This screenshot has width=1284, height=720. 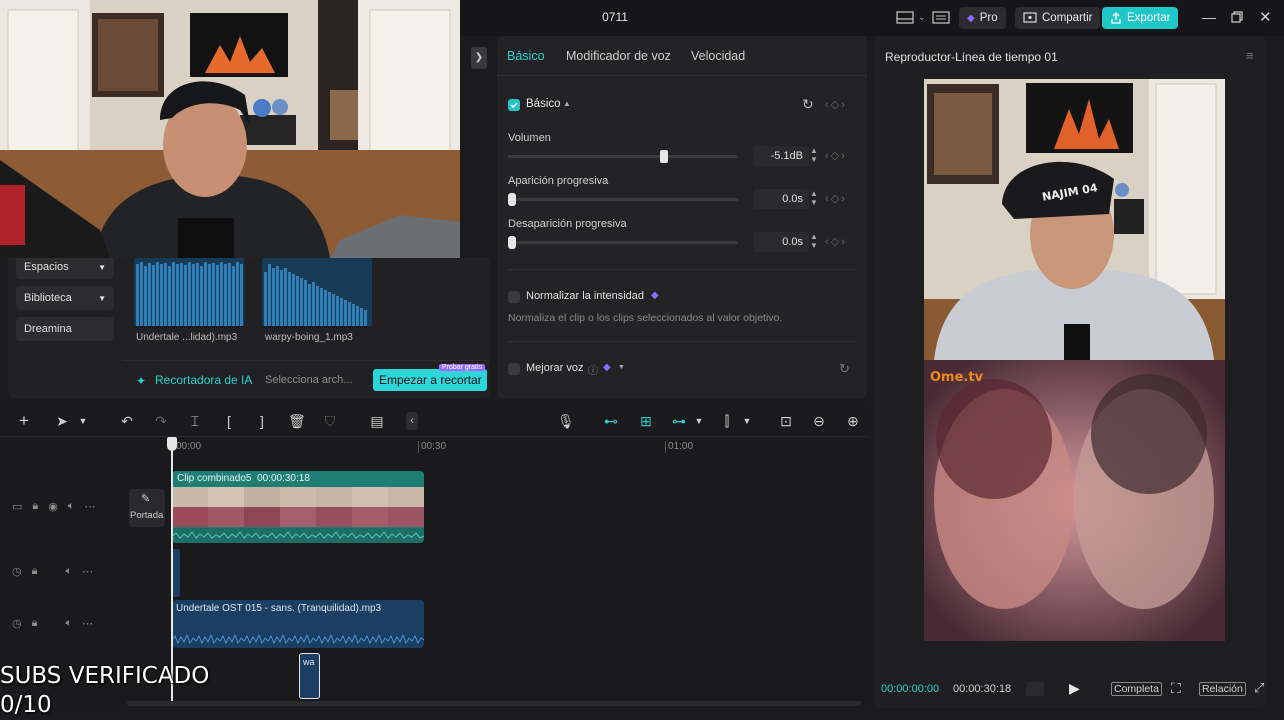 I want to click on zoom-out-icon: ⊖, so click(x=819, y=421).